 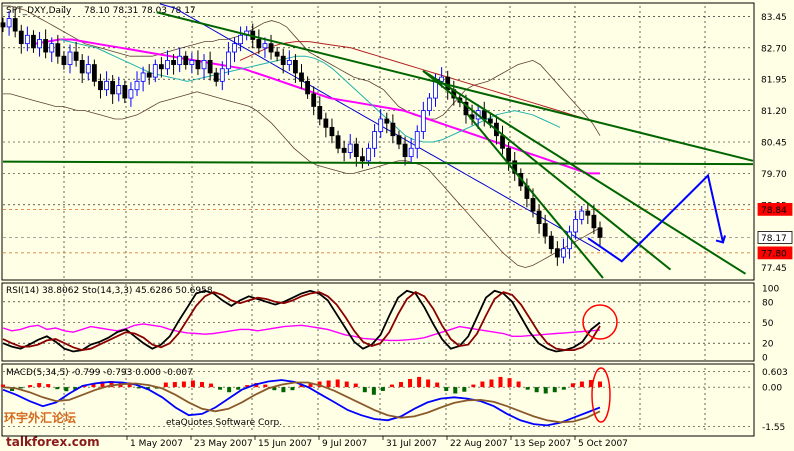 I want to click on macd-tick-1: 0.00, so click(x=772, y=389).